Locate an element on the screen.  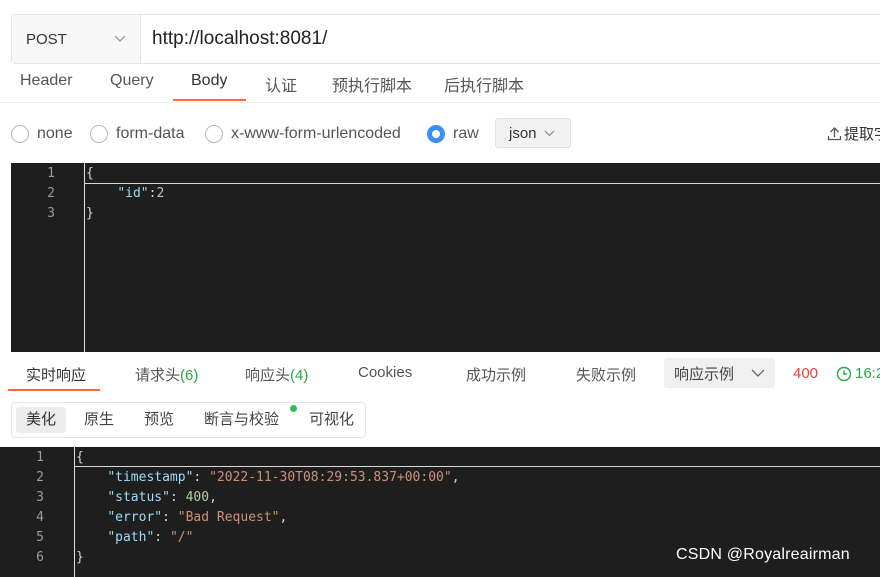
request-tabs: Header Query Body 认证 预执行脚本 后执行脚本 is located at coordinates (440, 83).